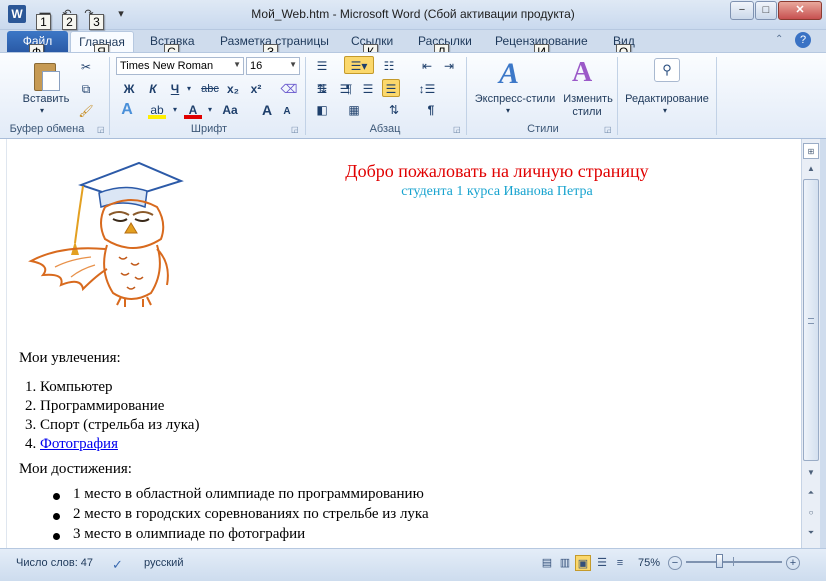 Image resolution: width=826 pixels, height=581 pixels. I want to click on paragraph-marks-icon: ¶, so click(431, 110).